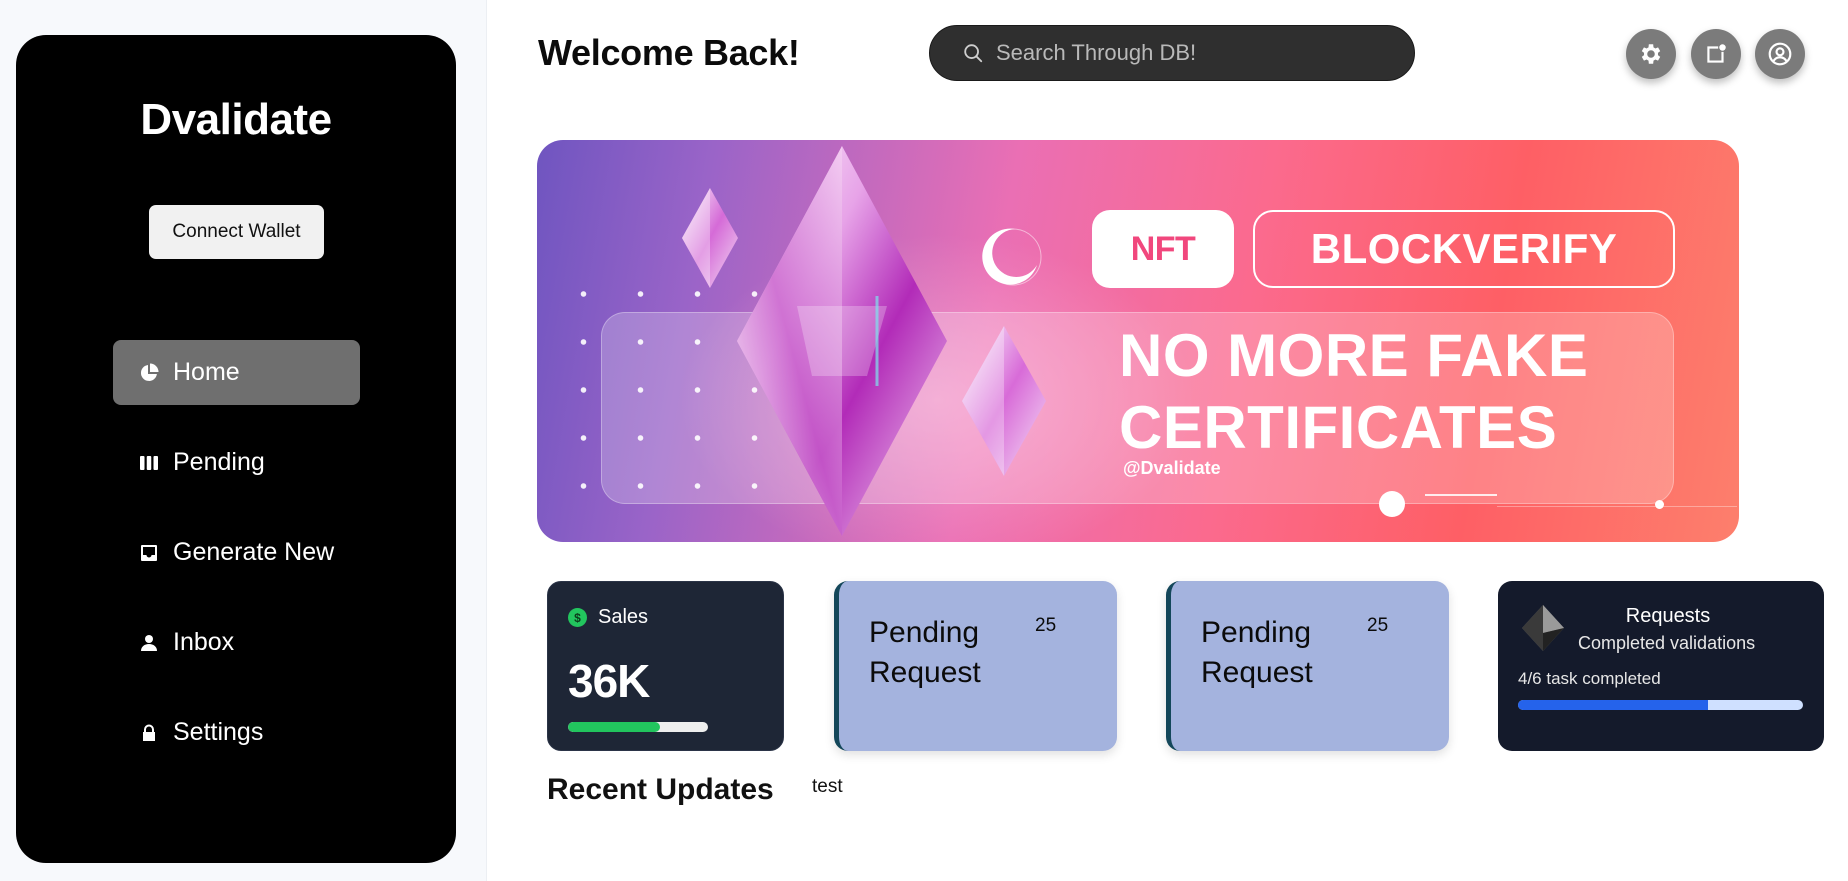 This screenshot has height=881, width=1848. What do you see at coordinates (827, 786) in the screenshot?
I see `recent-updates-note: test` at bounding box center [827, 786].